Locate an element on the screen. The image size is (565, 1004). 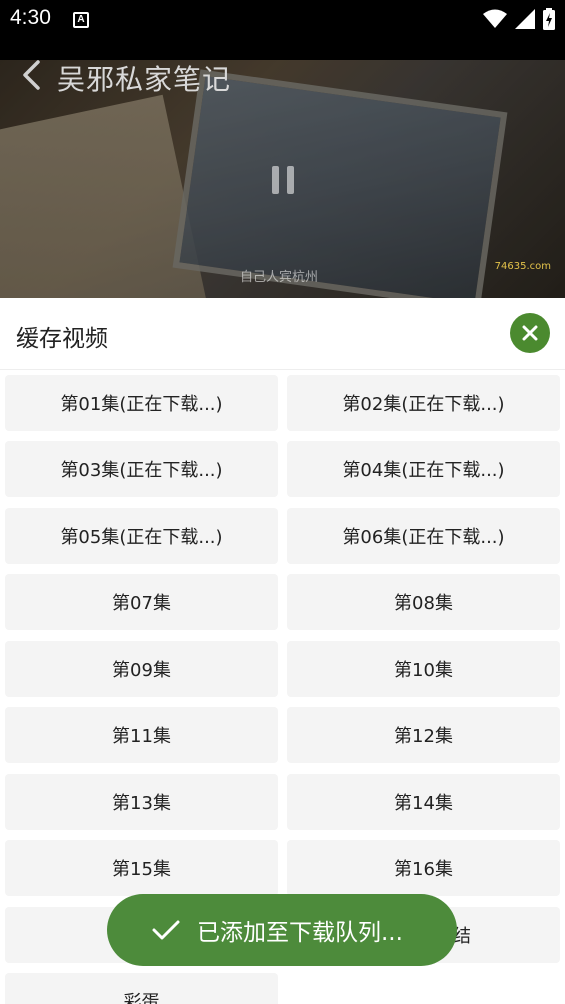
status-icons is located at coordinates (519, 19).